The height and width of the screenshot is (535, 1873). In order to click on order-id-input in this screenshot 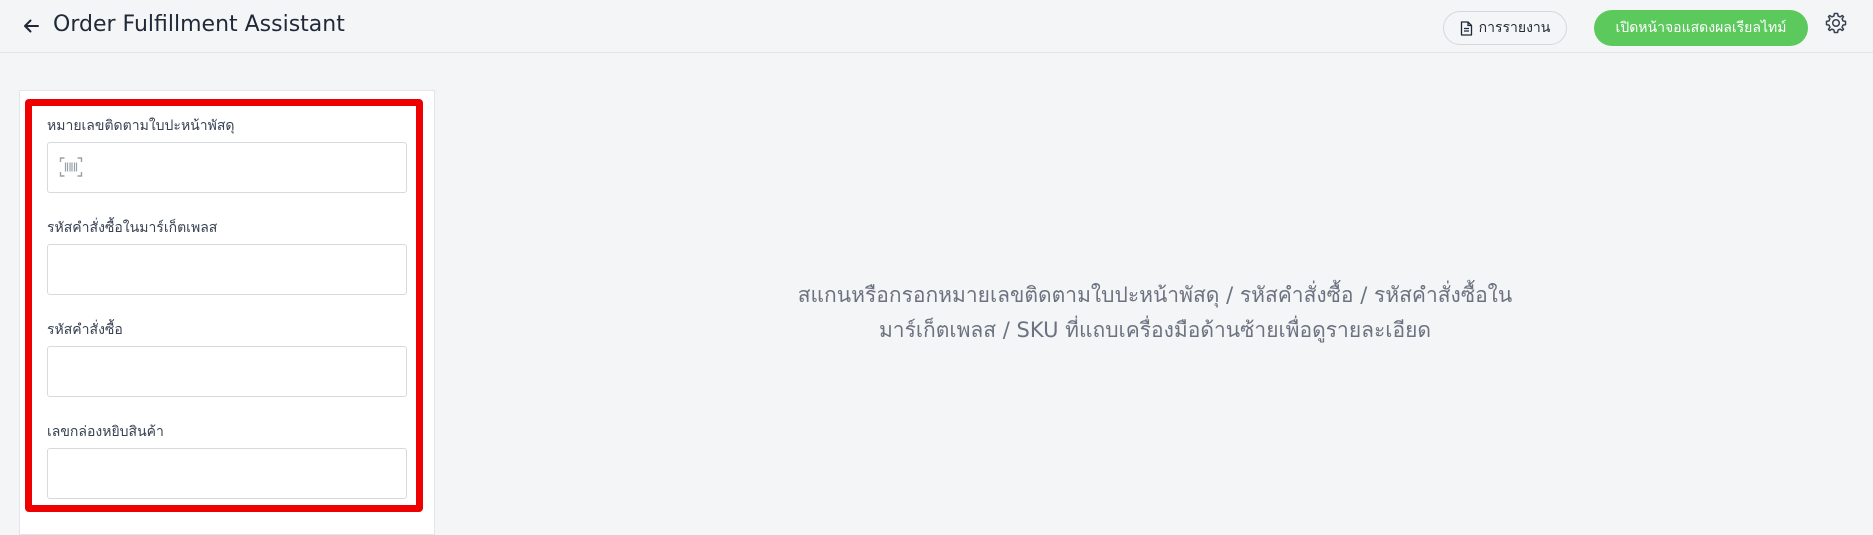, I will do `click(227, 371)`.